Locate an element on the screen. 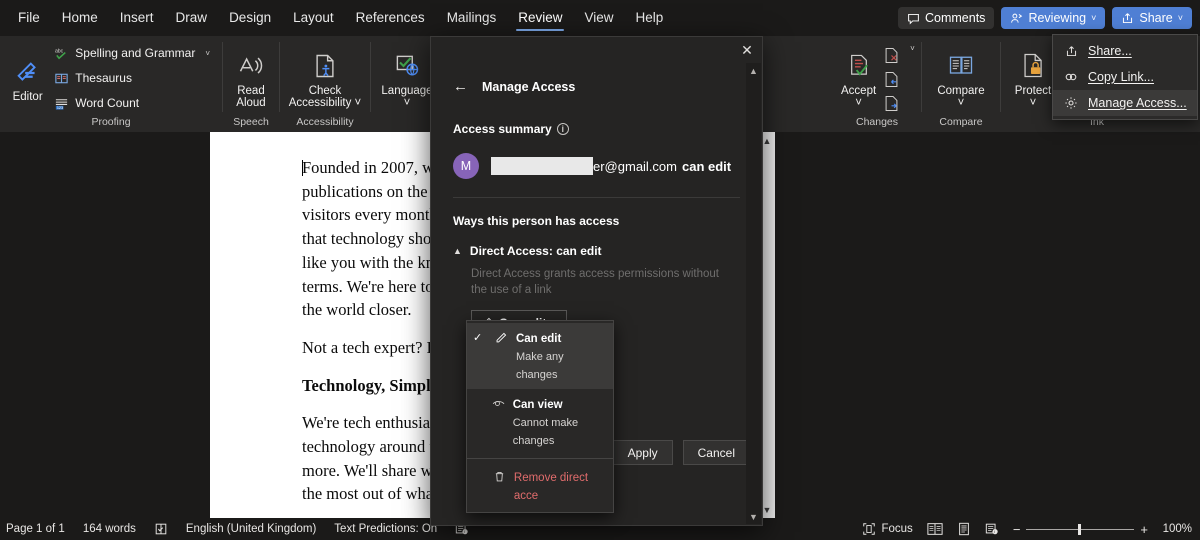  ribbon-tab-file: File is located at coordinates (29, 18).